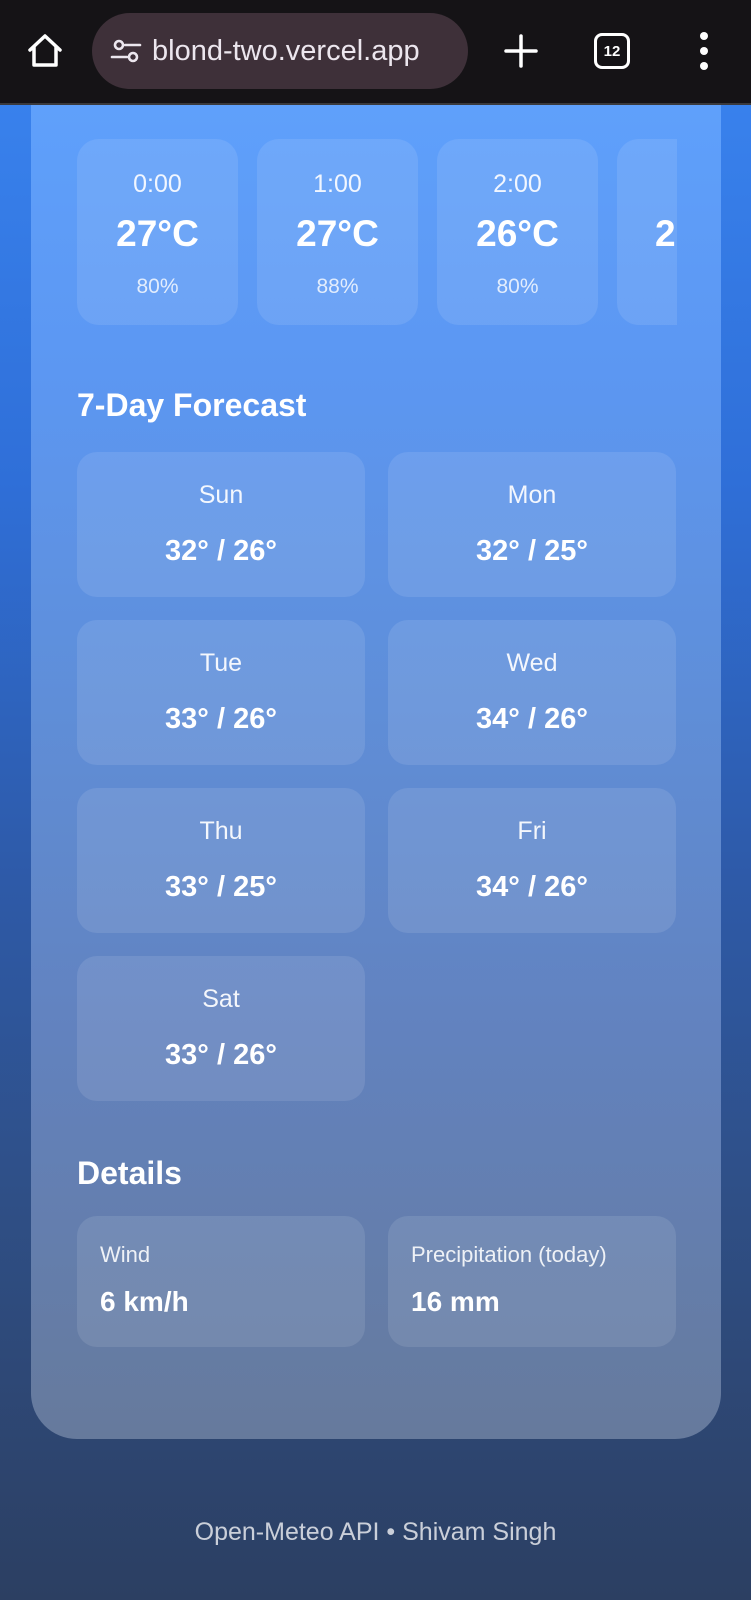 Image resolution: width=751 pixels, height=1600 pixels. I want to click on home-button, so click(45, 51).